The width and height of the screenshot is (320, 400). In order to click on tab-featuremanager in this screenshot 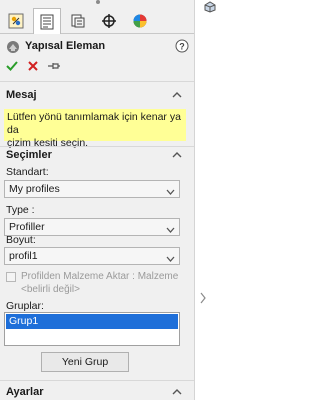, I will do `click(16, 21)`.